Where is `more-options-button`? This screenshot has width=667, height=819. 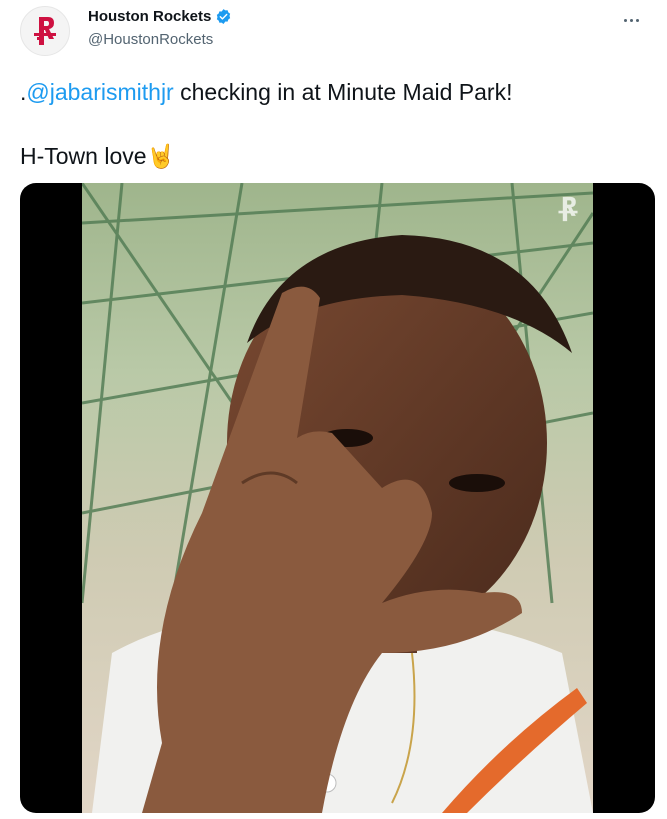
more-options-button is located at coordinates (631, 20).